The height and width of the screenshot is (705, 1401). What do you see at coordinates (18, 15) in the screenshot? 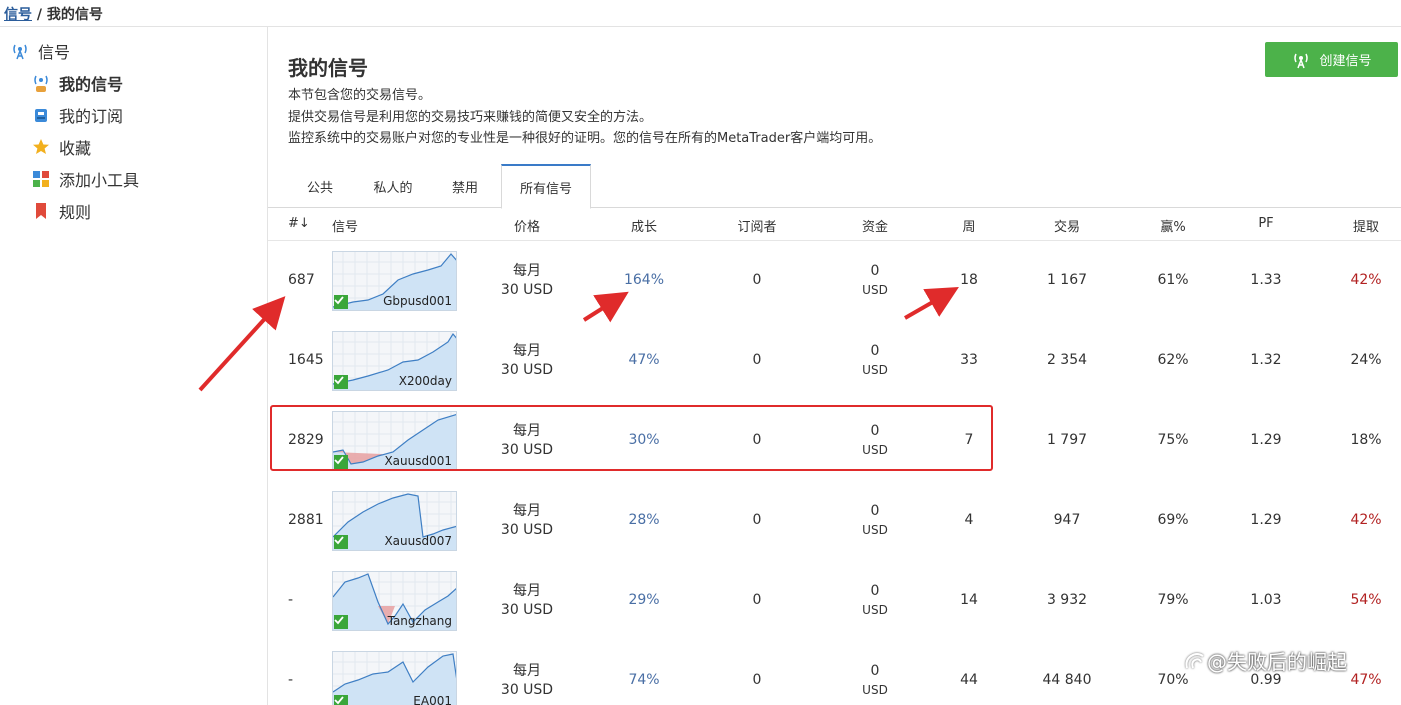
I see `breadcrumb-root-link: 信号` at bounding box center [18, 15].